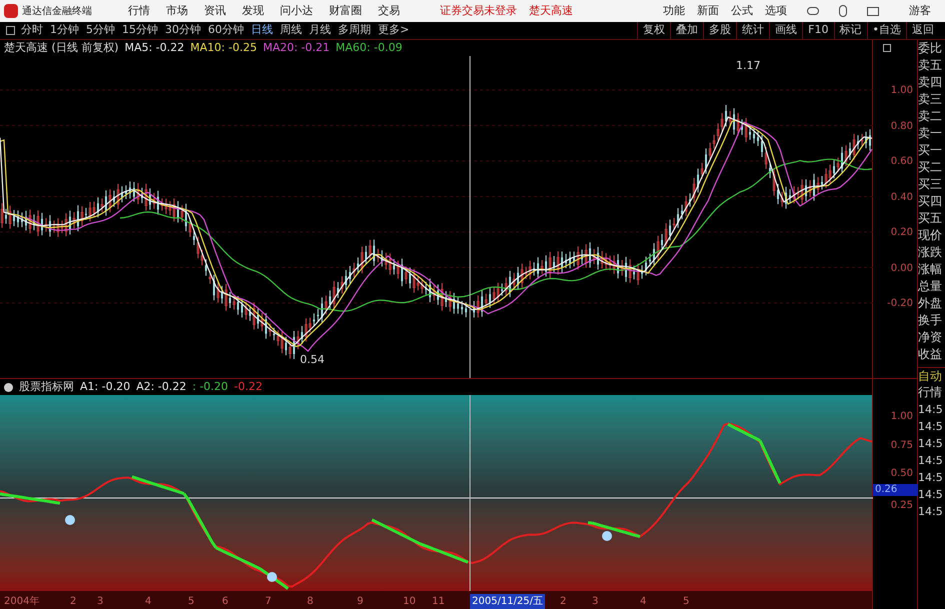 This screenshot has width=945, height=609. I want to click on y-axis-label: 0.50, so click(901, 474).